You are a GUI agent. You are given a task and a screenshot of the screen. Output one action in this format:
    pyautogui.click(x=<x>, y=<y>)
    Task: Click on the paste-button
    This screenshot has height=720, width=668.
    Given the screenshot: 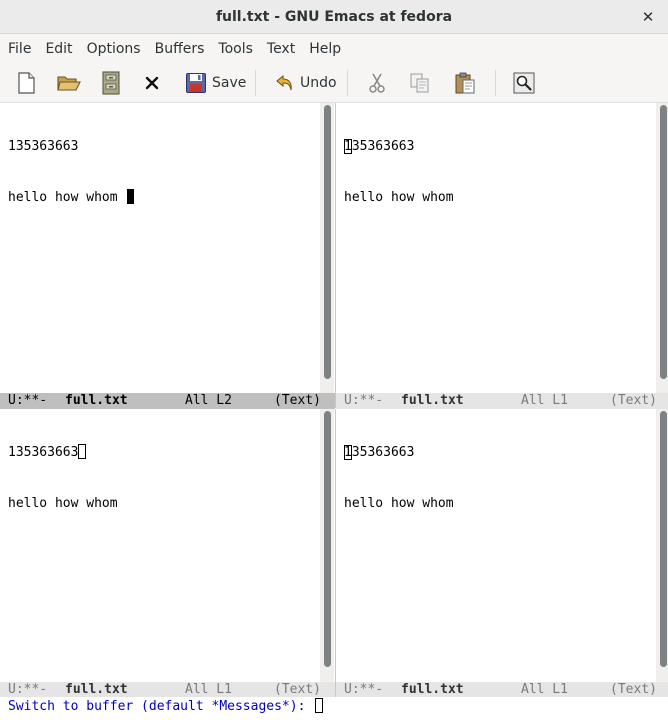 What is the action you would take?
    pyautogui.click(x=465, y=83)
    